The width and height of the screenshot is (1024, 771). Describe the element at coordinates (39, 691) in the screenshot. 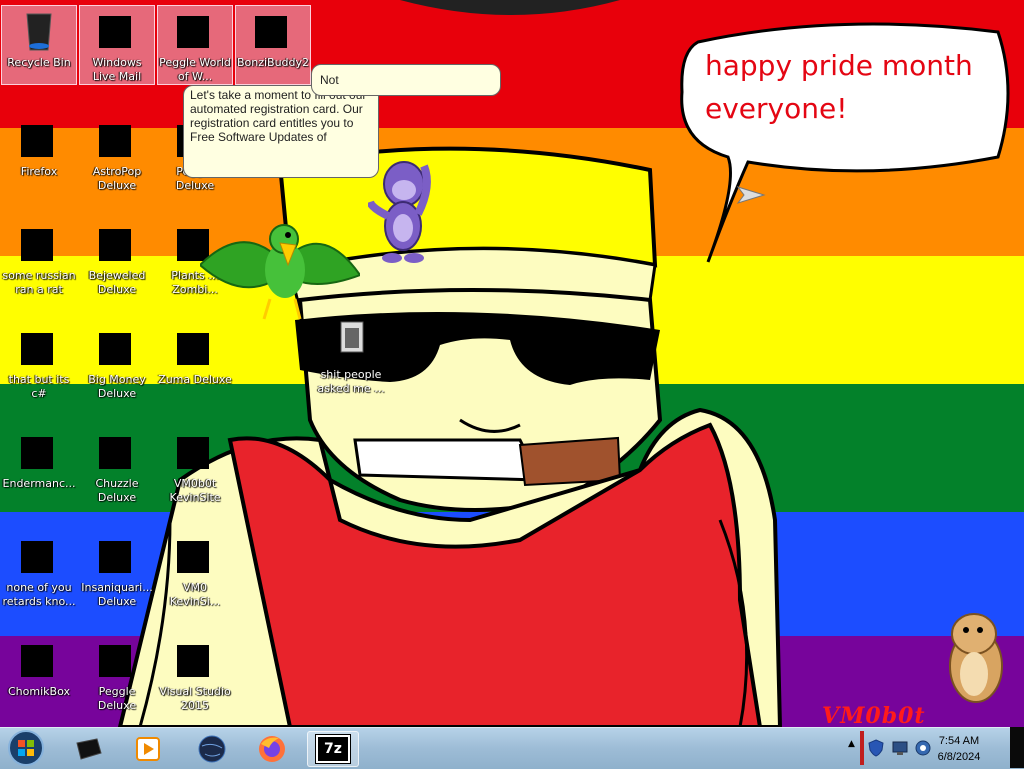

I see `desktop-icon-label: ChomikBox` at that location.